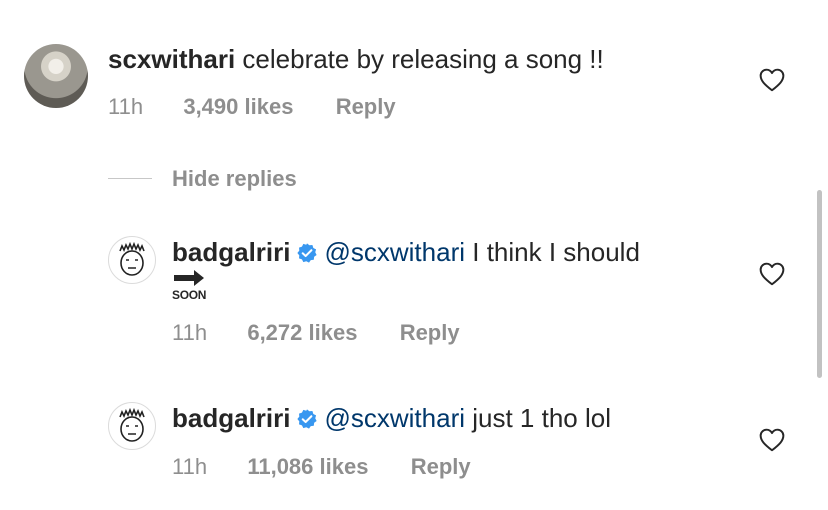 The width and height of the screenshot is (828, 510). Describe the element at coordinates (302, 332) in the screenshot. I see `reply-likes: 6,272 likes` at that location.